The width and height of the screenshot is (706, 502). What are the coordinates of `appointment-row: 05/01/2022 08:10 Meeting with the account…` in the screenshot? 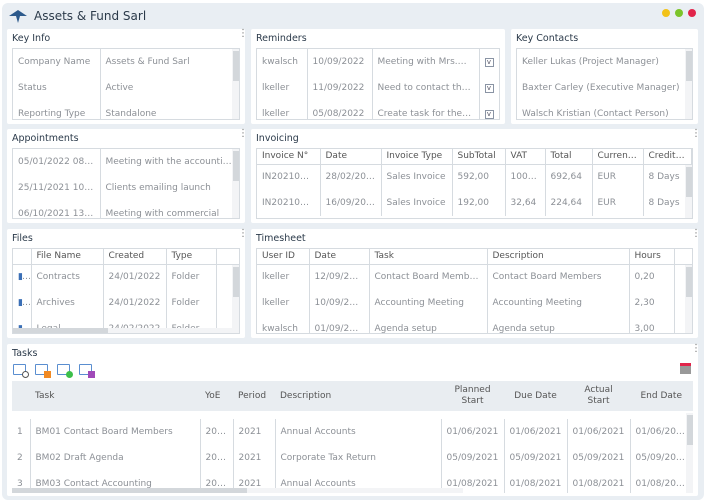 It's located at (126, 162).